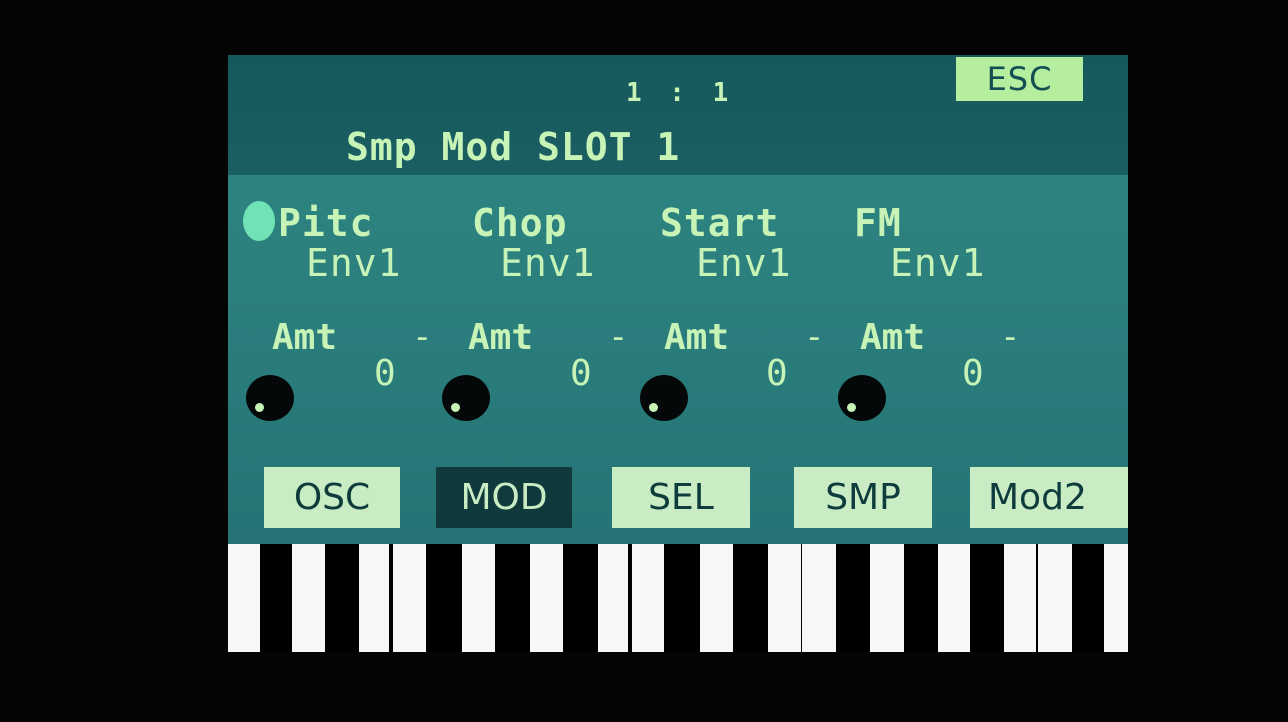 The image size is (1288, 722). I want to click on slot-3-name: Start, so click(719, 223).